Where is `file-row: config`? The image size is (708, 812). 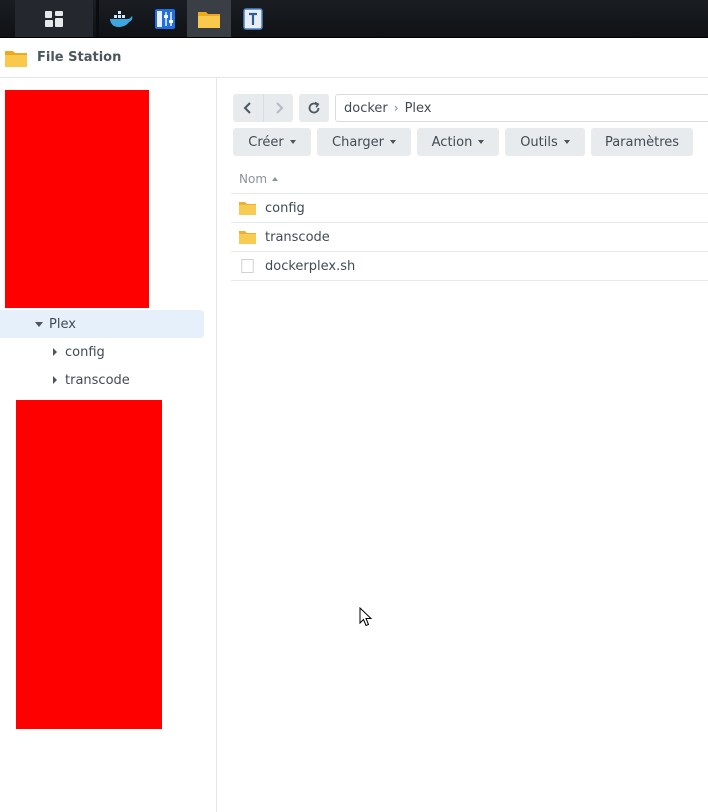
file-row: config is located at coordinates (469, 208).